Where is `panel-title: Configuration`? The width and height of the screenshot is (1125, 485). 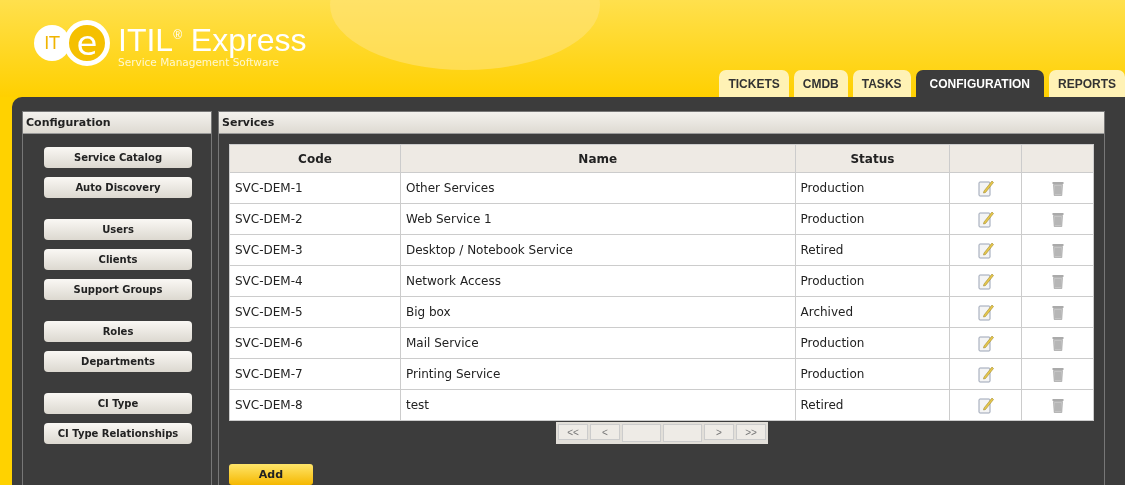 panel-title: Configuration is located at coordinates (117, 123).